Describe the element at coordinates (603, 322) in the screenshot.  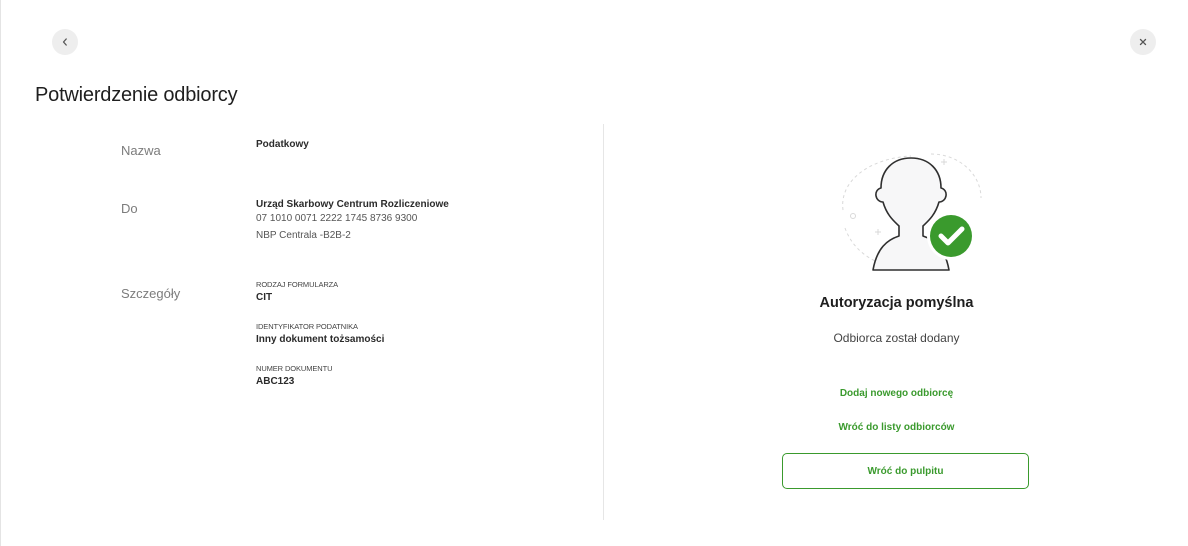
I see `column-divider` at that location.